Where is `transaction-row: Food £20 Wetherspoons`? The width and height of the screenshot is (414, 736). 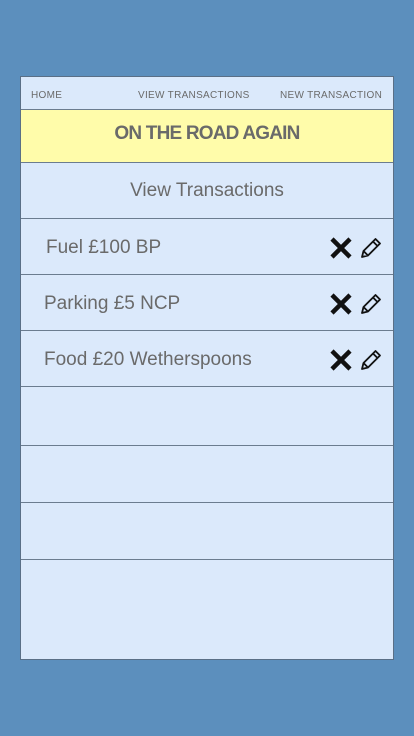
transaction-row: Food £20 Wetherspoons is located at coordinates (207, 359).